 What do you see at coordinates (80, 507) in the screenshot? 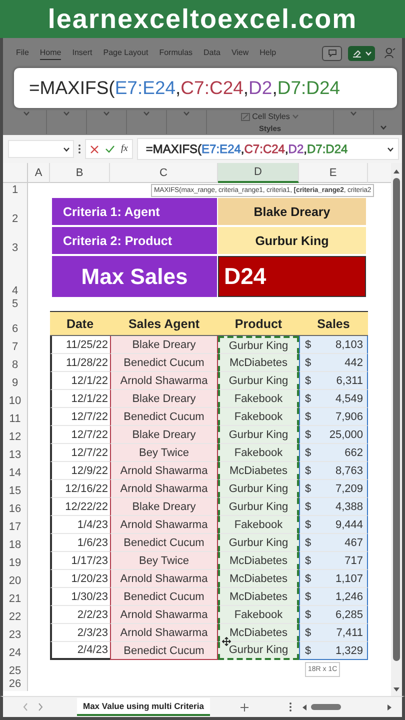
I see `table-cell: 12/22/22` at bounding box center [80, 507].